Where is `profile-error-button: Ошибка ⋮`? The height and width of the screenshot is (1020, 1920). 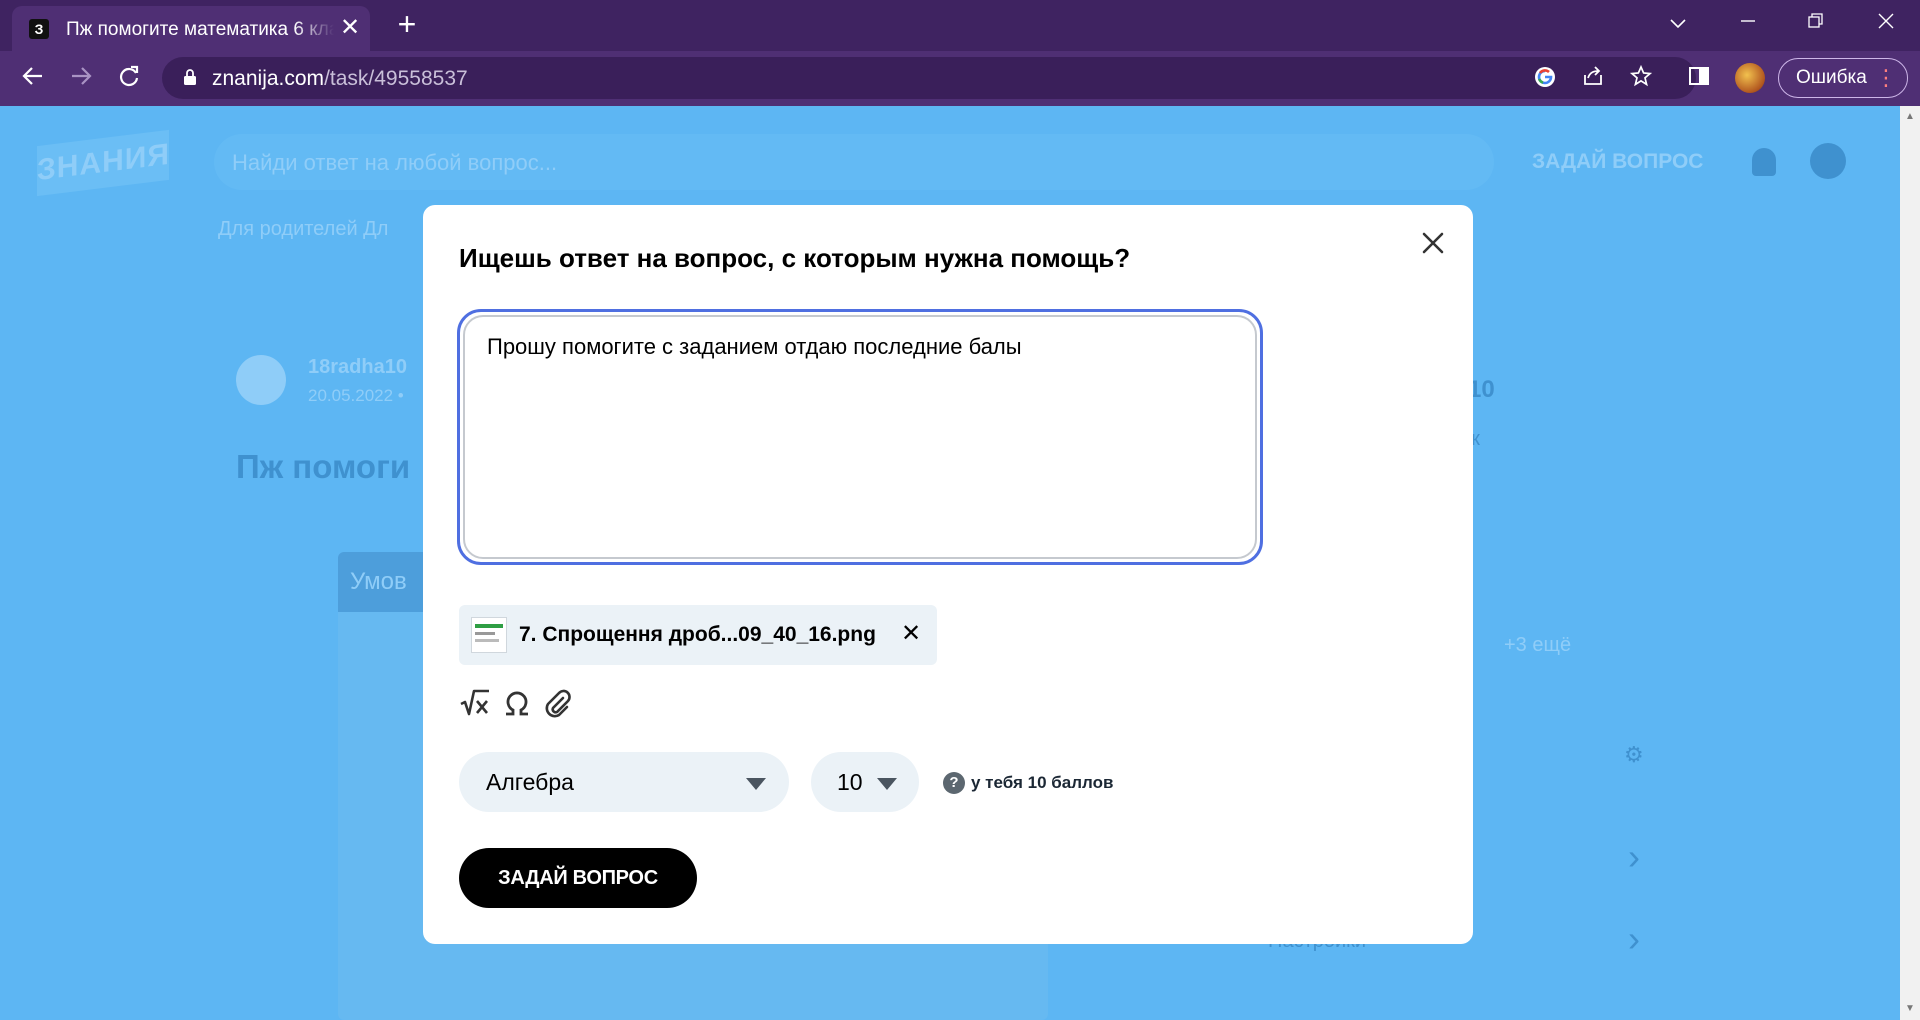
profile-error-button: Ошибка ⋮ is located at coordinates (1843, 78).